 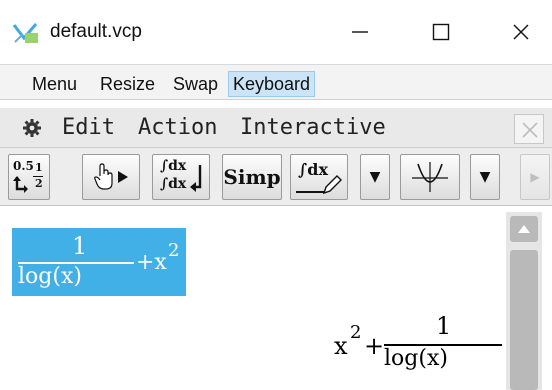 I want to click on drag-mode-button, so click(x=111, y=177).